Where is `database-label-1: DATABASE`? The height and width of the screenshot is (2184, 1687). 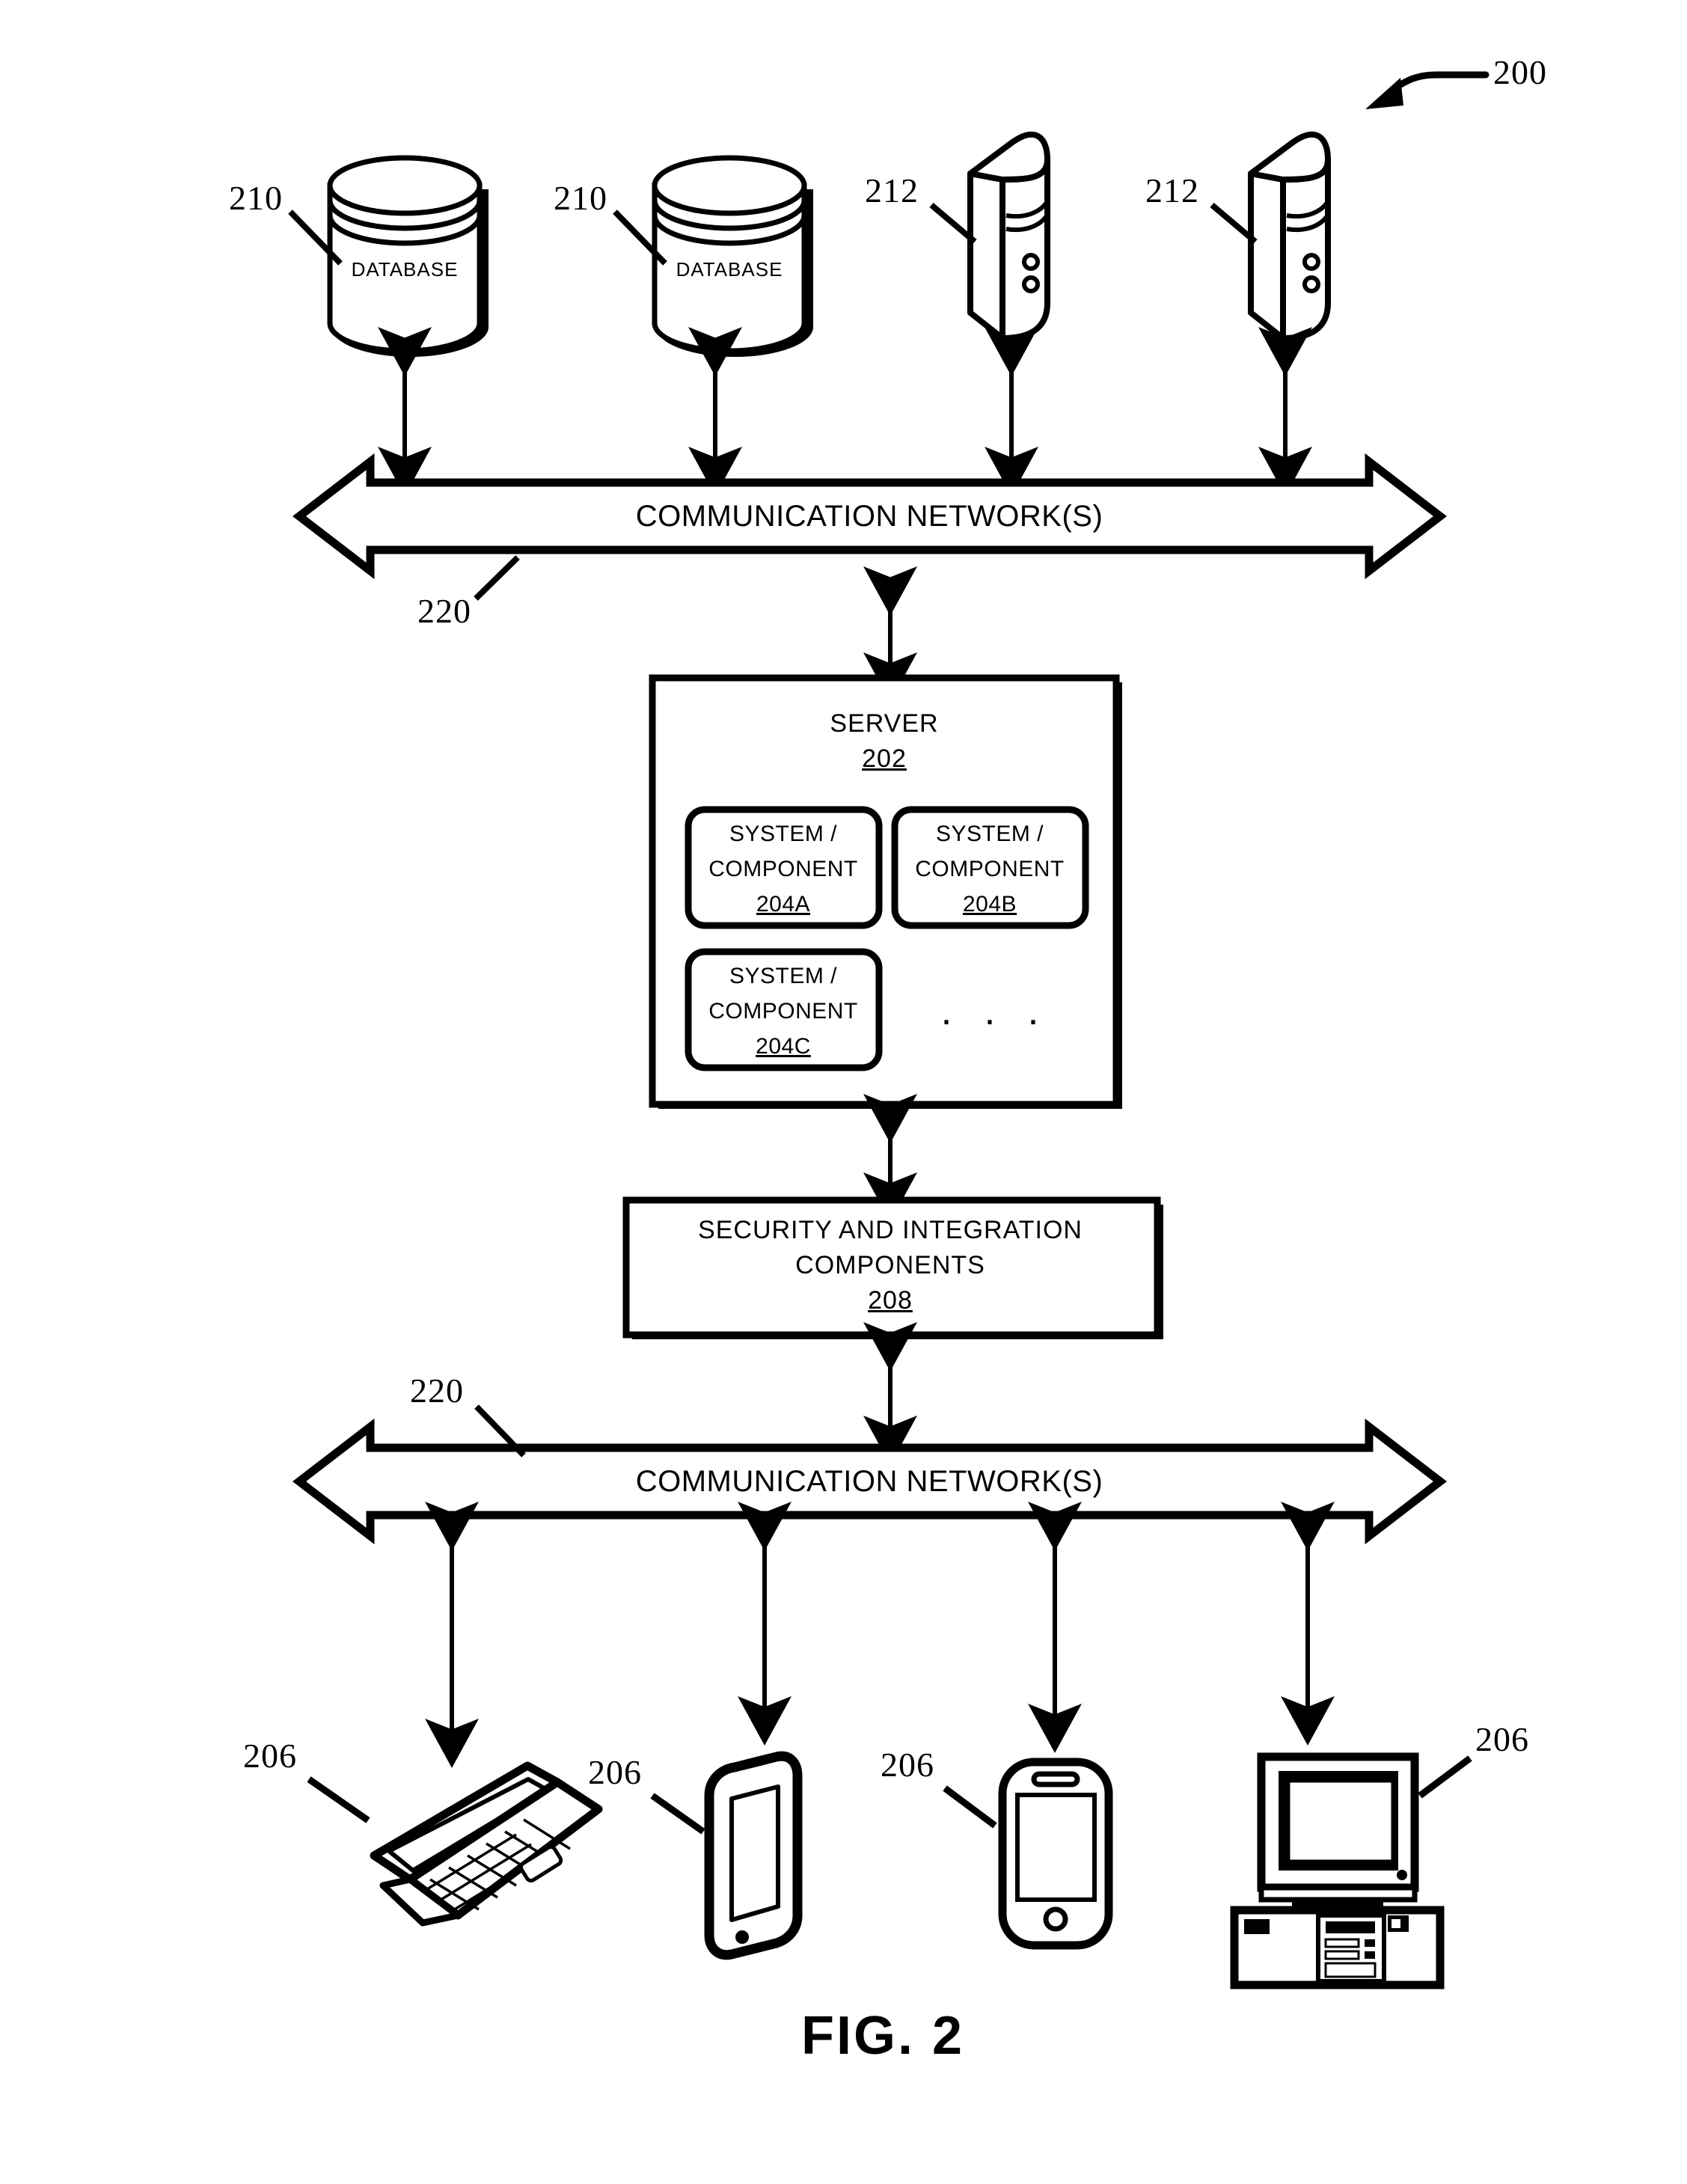 database-label-1: DATABASE is located at coordinates (405, 269).